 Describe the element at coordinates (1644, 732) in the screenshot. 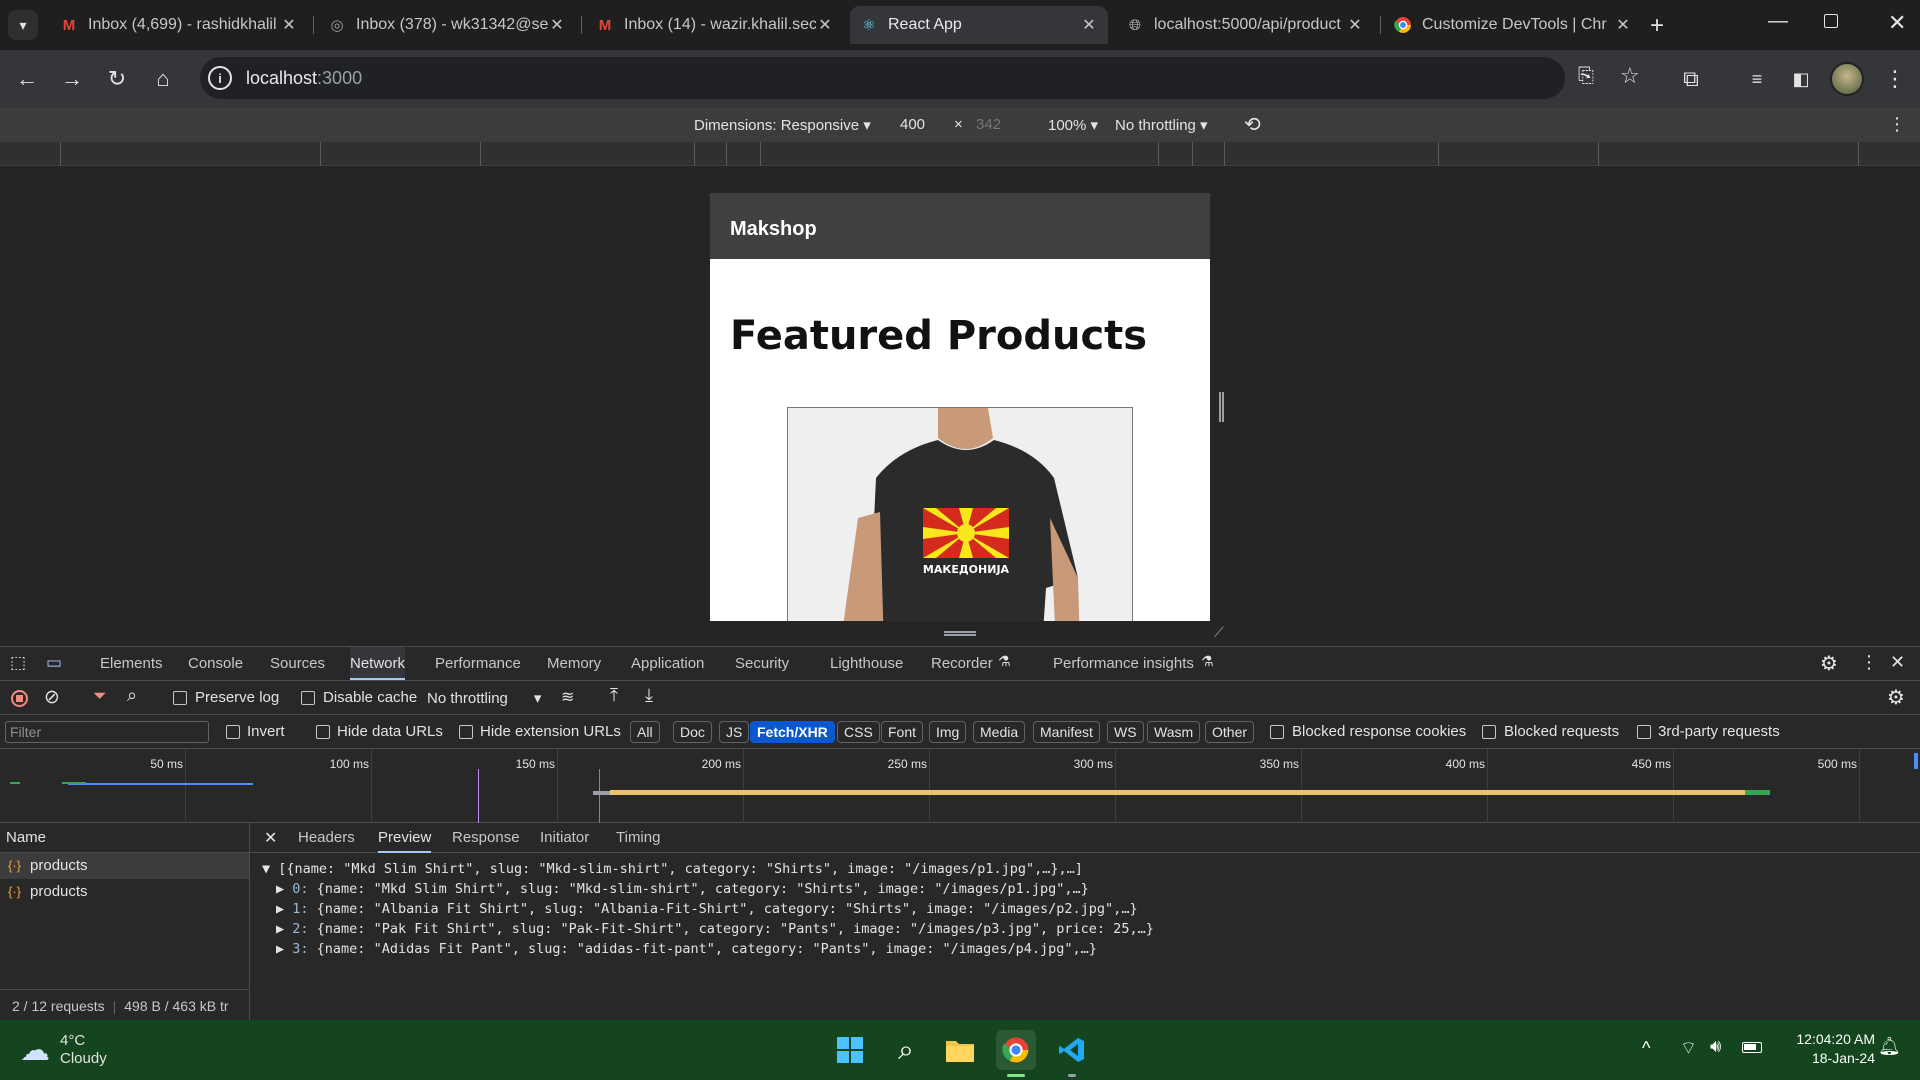

I see `third-party-checkbox` at that location.